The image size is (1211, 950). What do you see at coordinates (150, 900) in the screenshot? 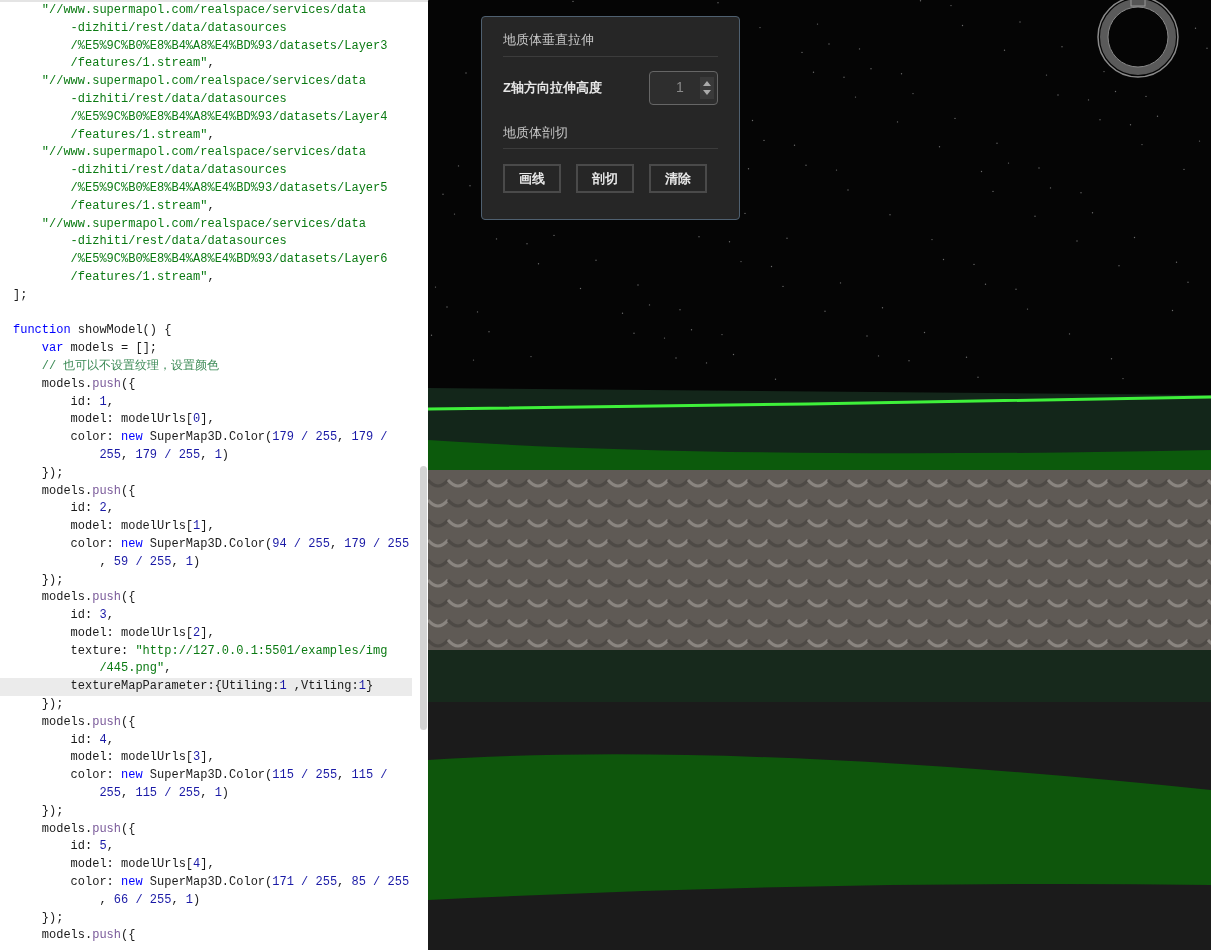
I see `code-line: , 66 / 255, 1)` at bounding box center [150, 900].